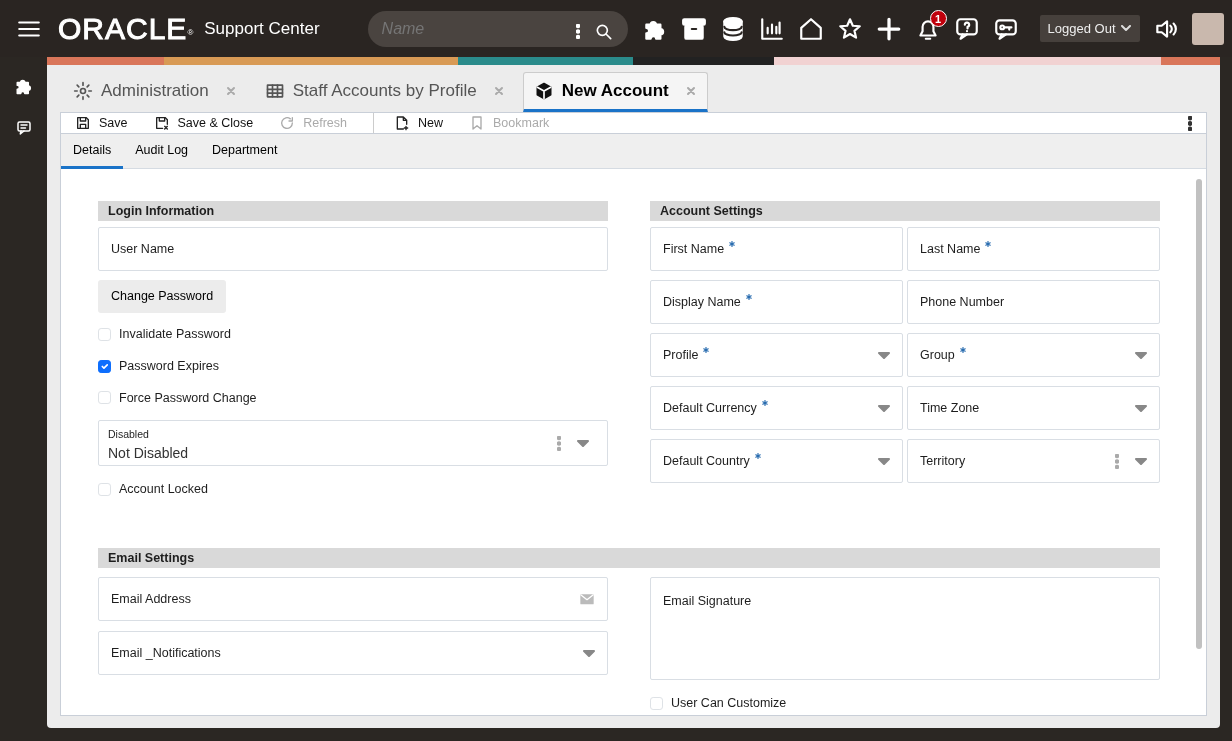  What do you see at coordinates (1033, 408) in the screenshot?
I see `dropdown-field: Time Zone` at bounding box center [1033, 408].